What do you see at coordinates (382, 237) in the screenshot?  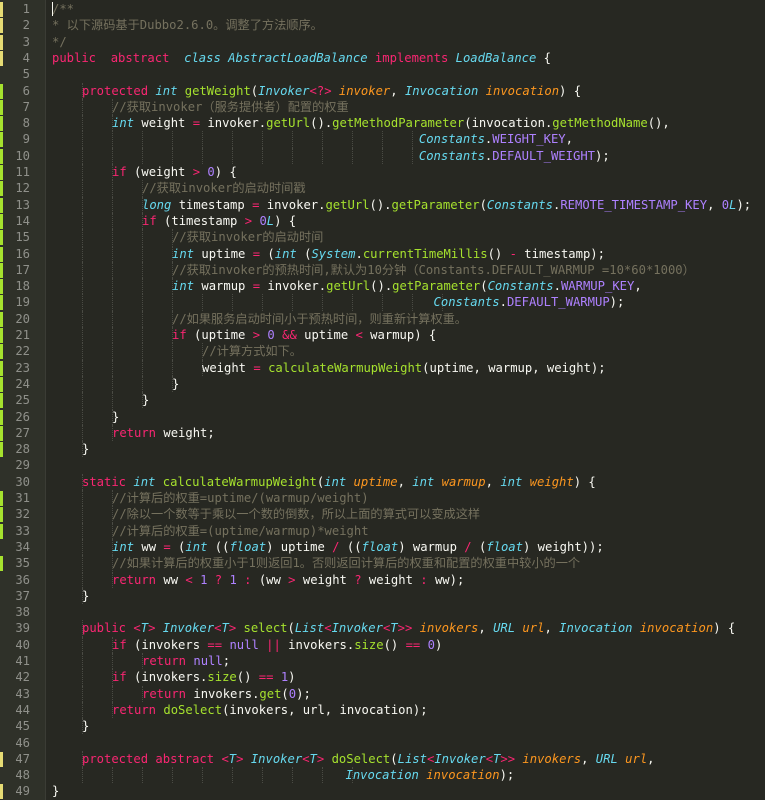 I see `code-line: 15 //获取invoker的启动时间` at bounding box center [382, 237].